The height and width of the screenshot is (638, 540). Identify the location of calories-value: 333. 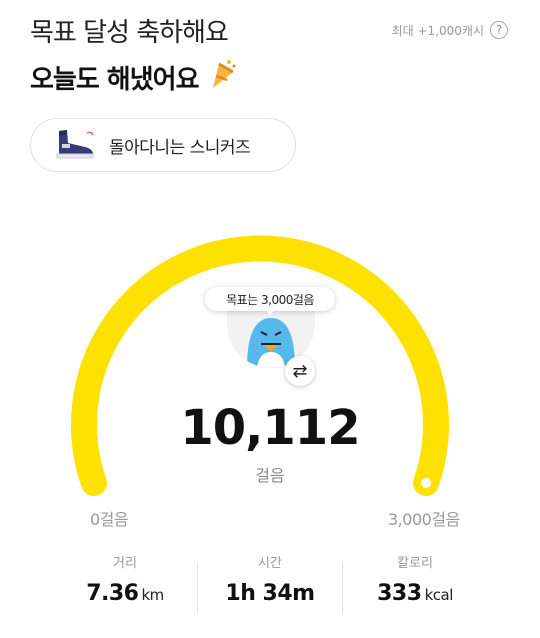
(399, 593).